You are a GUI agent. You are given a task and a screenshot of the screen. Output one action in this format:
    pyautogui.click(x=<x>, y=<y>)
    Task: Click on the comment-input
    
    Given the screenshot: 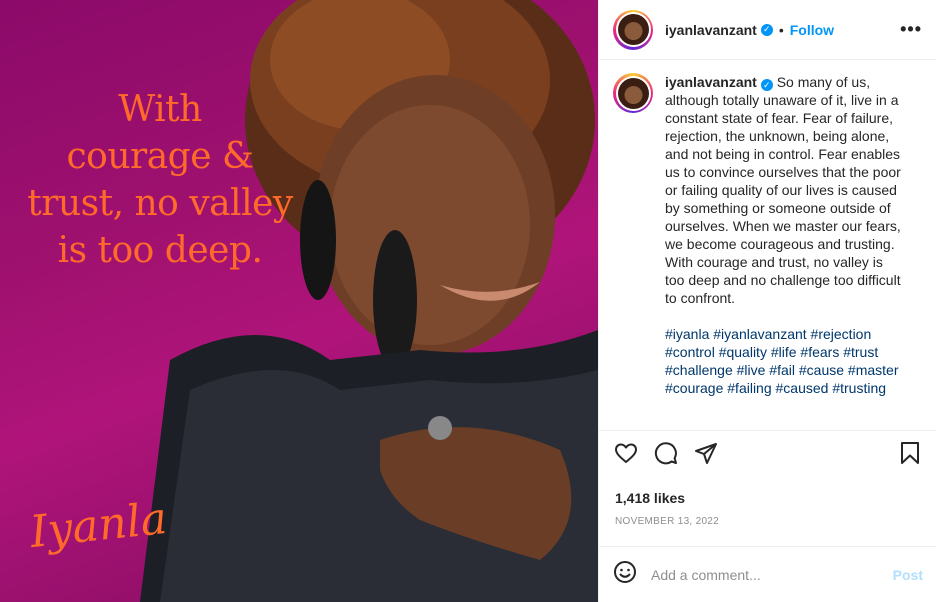 What is the action you would take?
    pyautogui.click(x=772, y=574)
    